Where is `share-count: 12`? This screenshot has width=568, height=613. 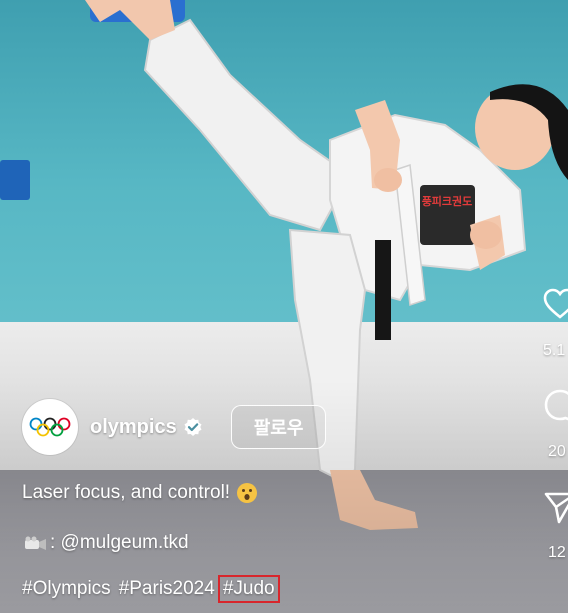
share-count: 12 is located at coordinates (557, 552).